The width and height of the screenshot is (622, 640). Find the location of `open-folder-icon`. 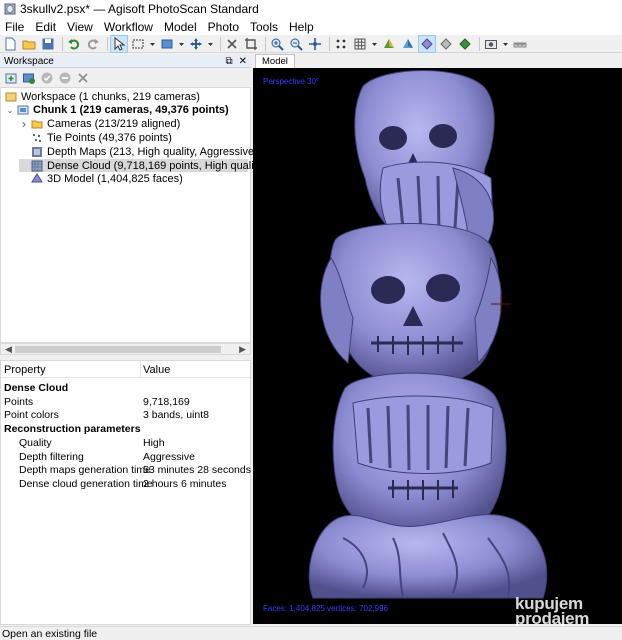

open-folder-icon is located at coordinates (29, 44).